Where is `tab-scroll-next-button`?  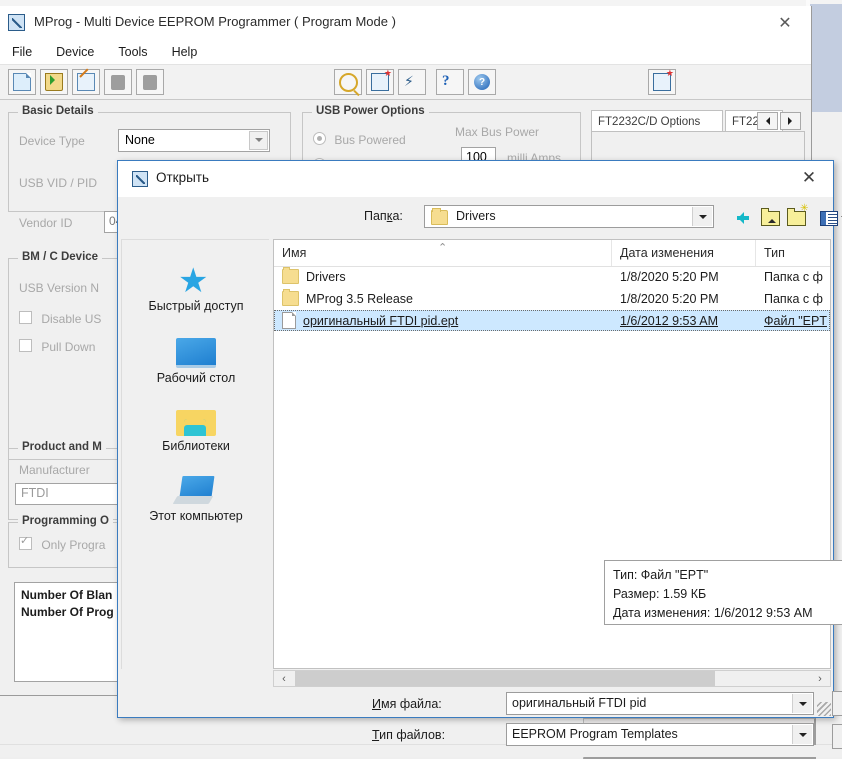 tab-scroll-next-button is located at coordinates (790, 121).